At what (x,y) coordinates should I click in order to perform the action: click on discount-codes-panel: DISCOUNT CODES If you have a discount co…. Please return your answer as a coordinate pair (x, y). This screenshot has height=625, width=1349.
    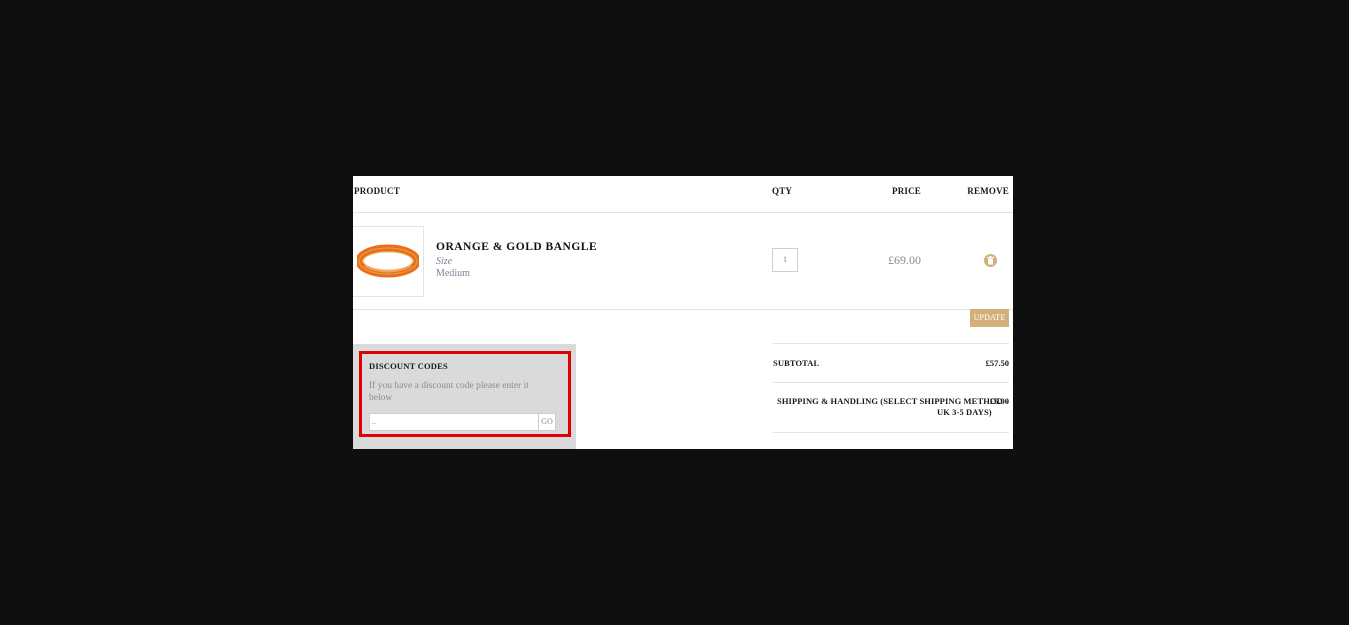
    Looking at the image, I should click on (464, 396).